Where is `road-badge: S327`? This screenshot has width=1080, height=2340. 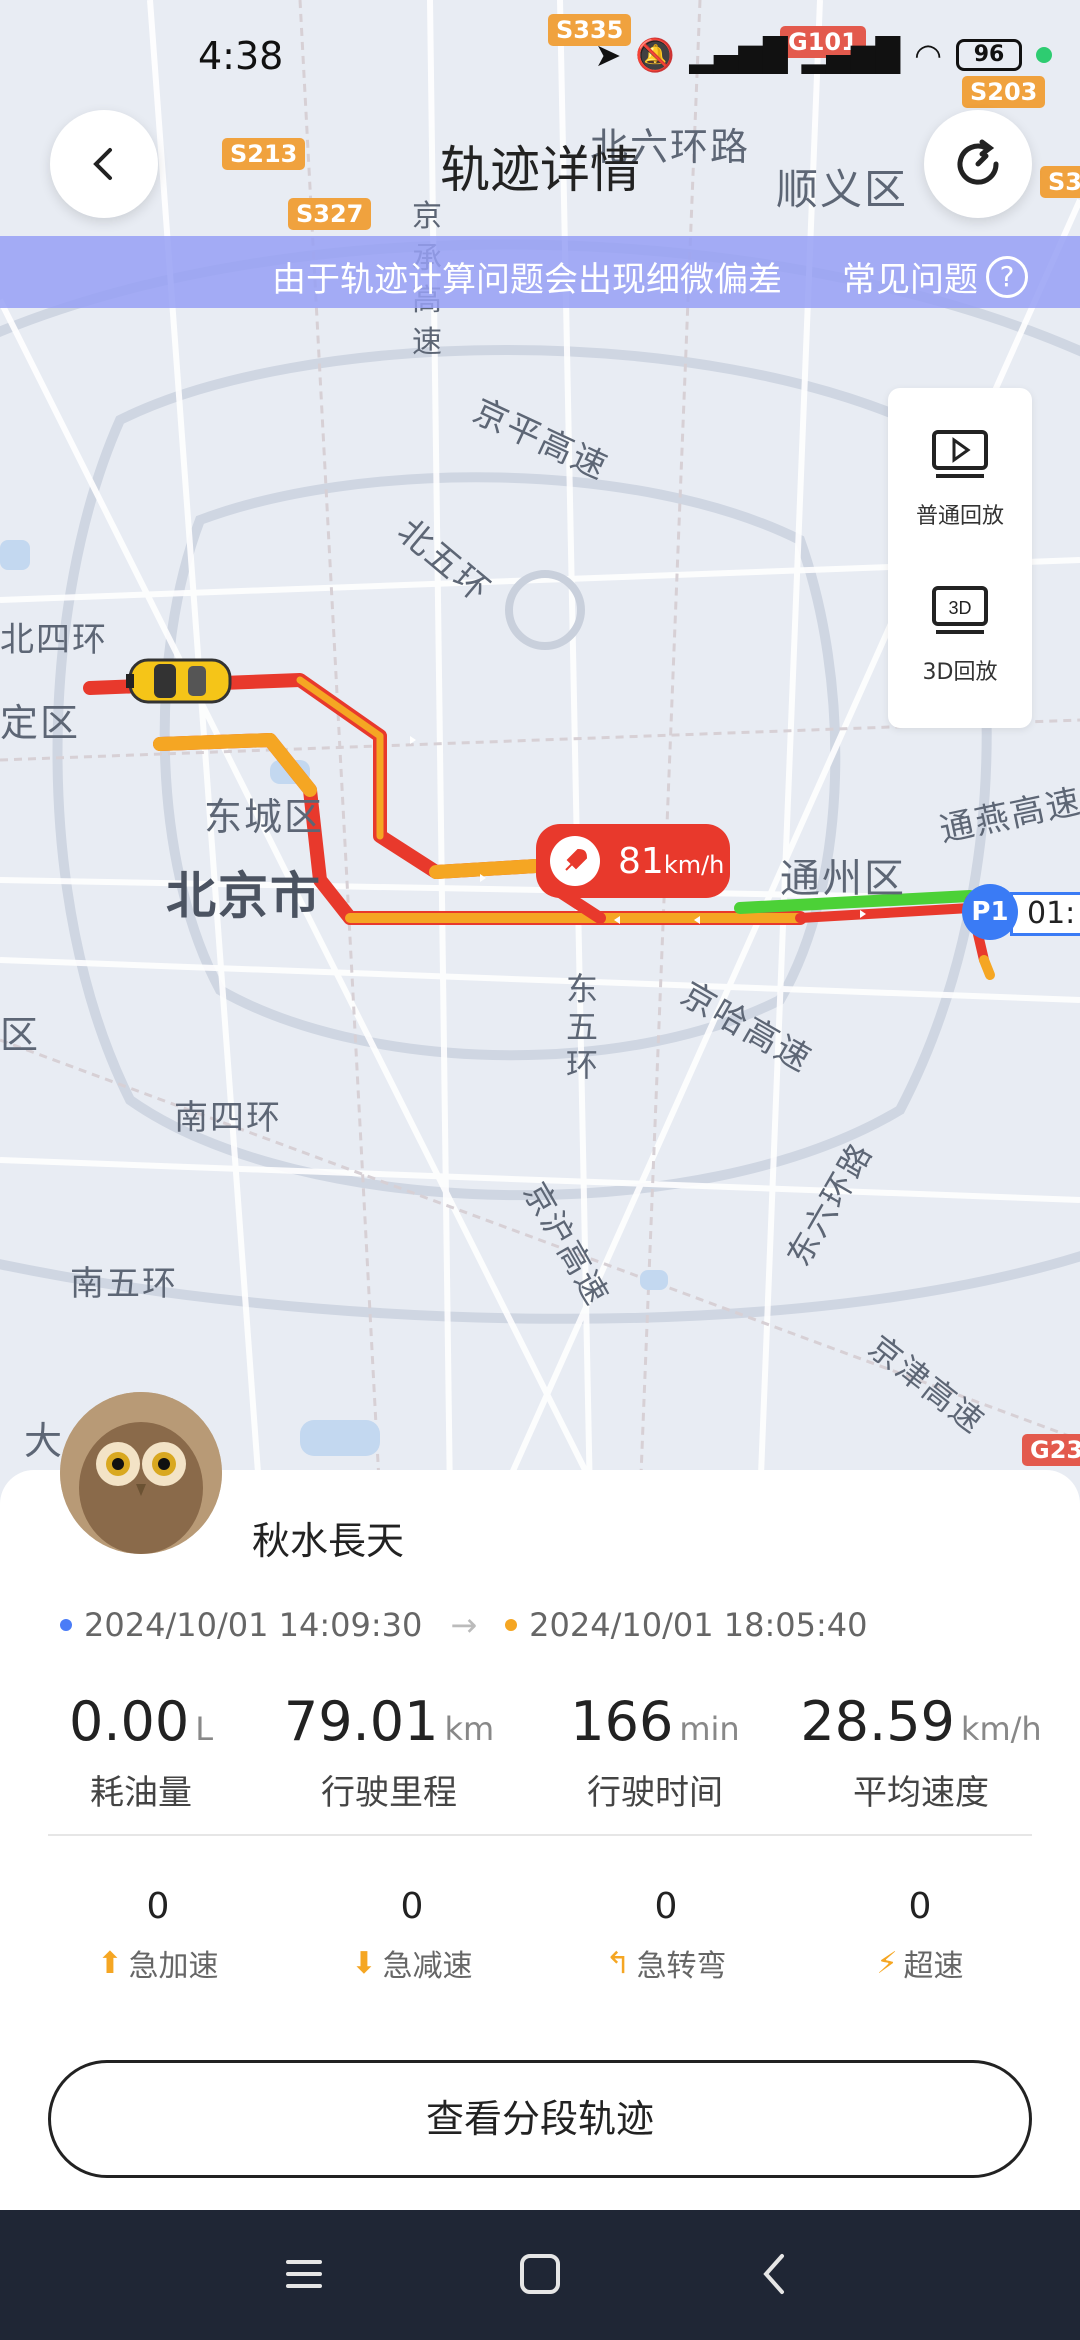 road-badge: S327 is located at coordinates (330, 214).